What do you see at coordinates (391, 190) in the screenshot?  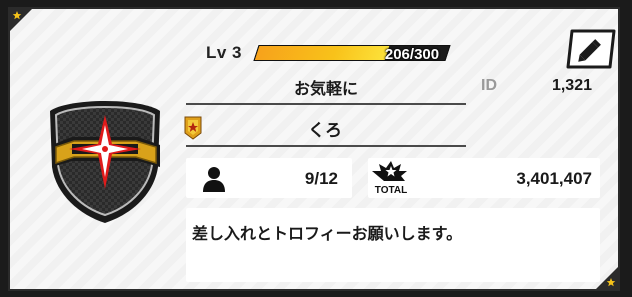 I see `total-label: TOTAL` at bounding box center [391, 190].